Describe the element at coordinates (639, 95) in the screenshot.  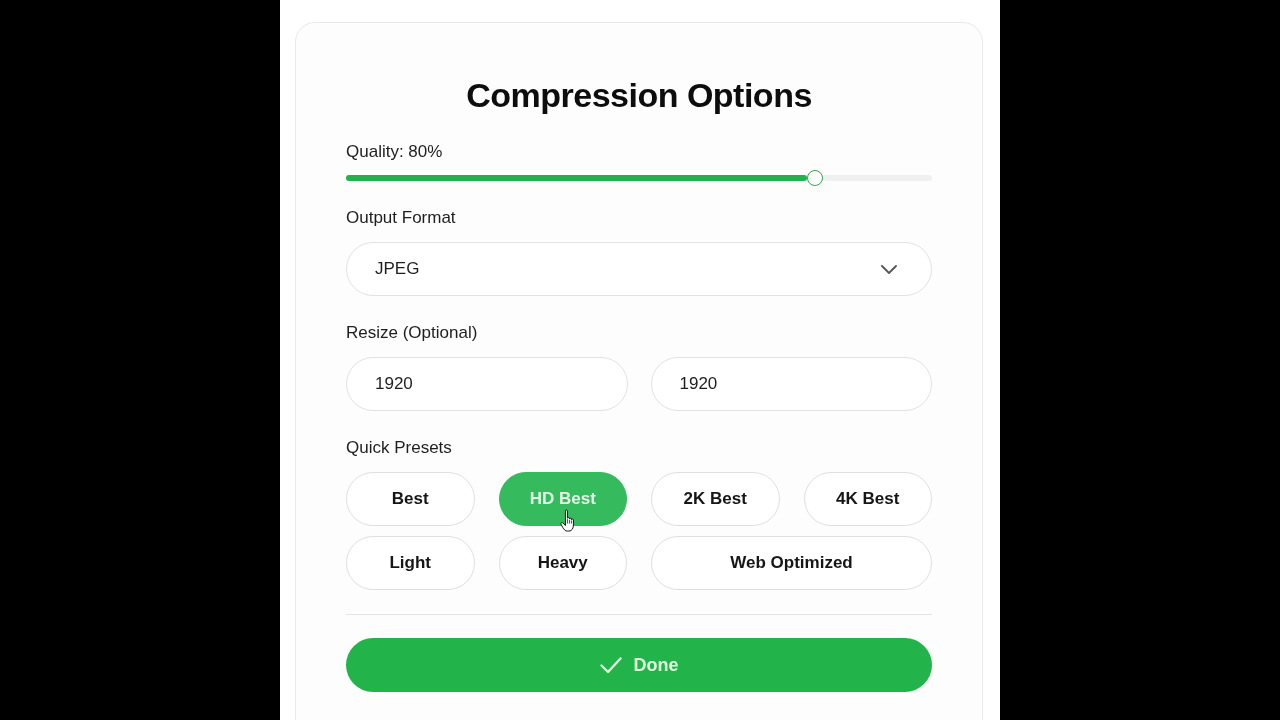
I see `panel-title: Compression Options` at that location.